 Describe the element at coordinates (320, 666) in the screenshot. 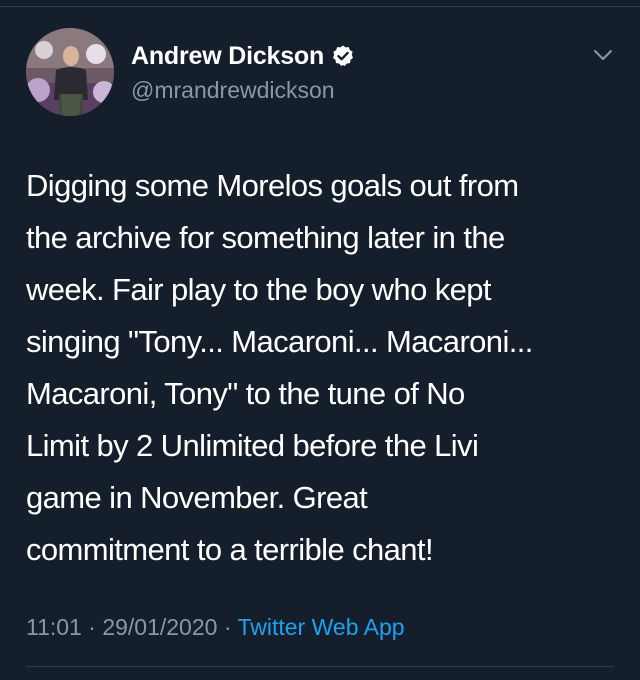

I see `bottom-divider` at that location.